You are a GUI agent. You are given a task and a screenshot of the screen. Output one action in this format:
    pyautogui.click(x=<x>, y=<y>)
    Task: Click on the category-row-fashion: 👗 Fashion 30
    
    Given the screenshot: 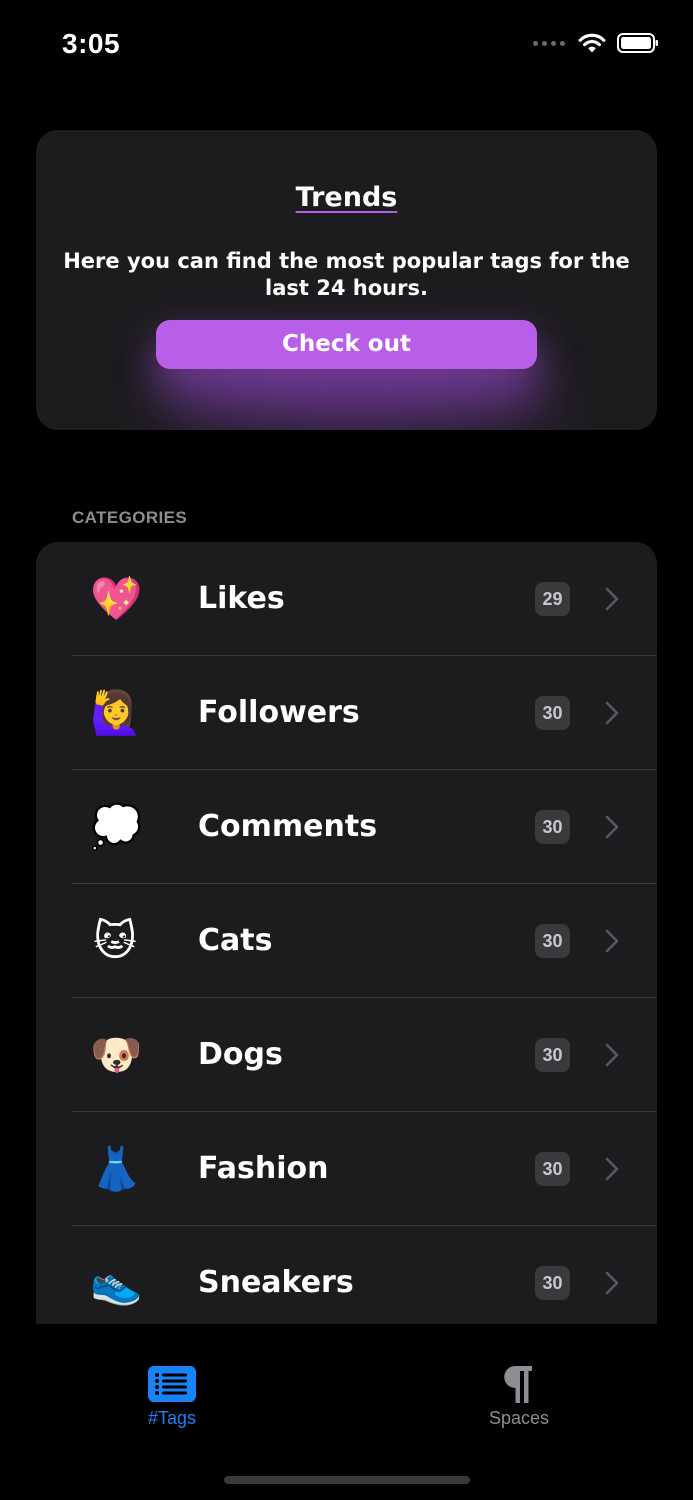 What is the action you would take?
    pyautogui.click(x=346, y=1169)
    